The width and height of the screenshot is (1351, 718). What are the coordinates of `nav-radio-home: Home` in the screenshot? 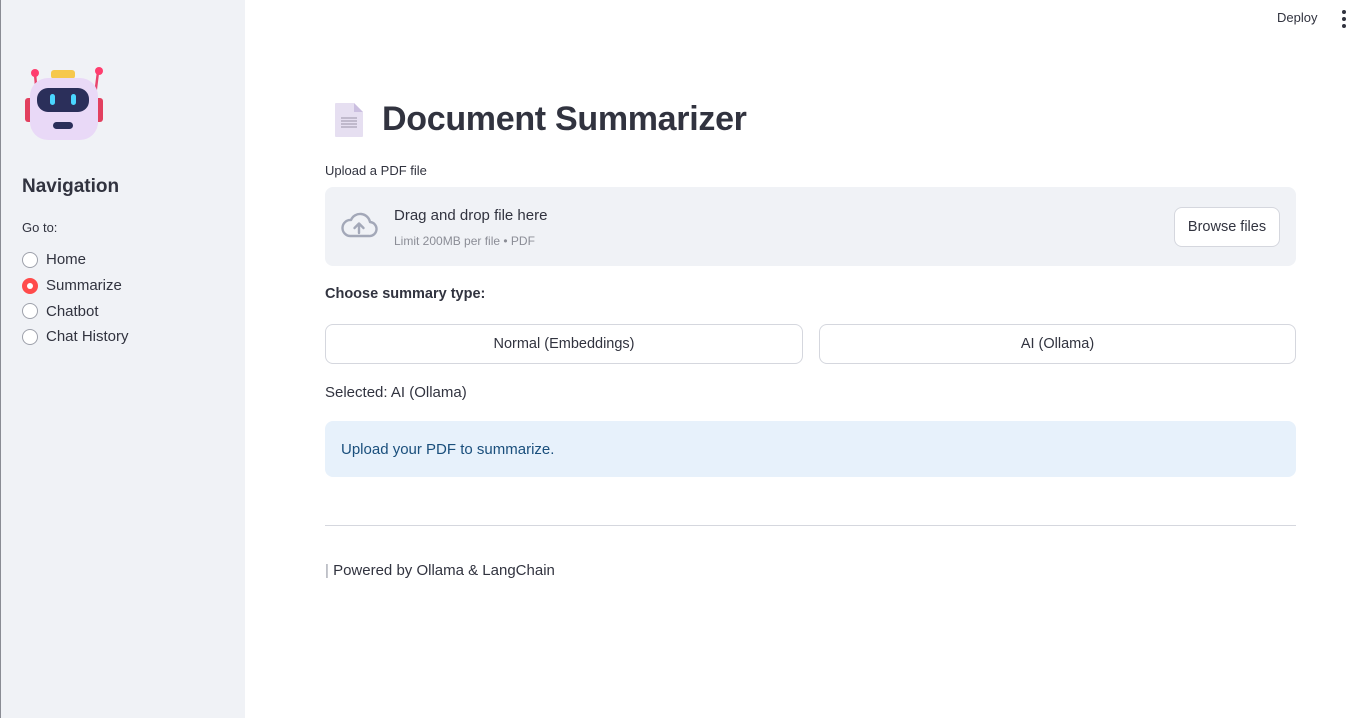 It's located at (75, 260).